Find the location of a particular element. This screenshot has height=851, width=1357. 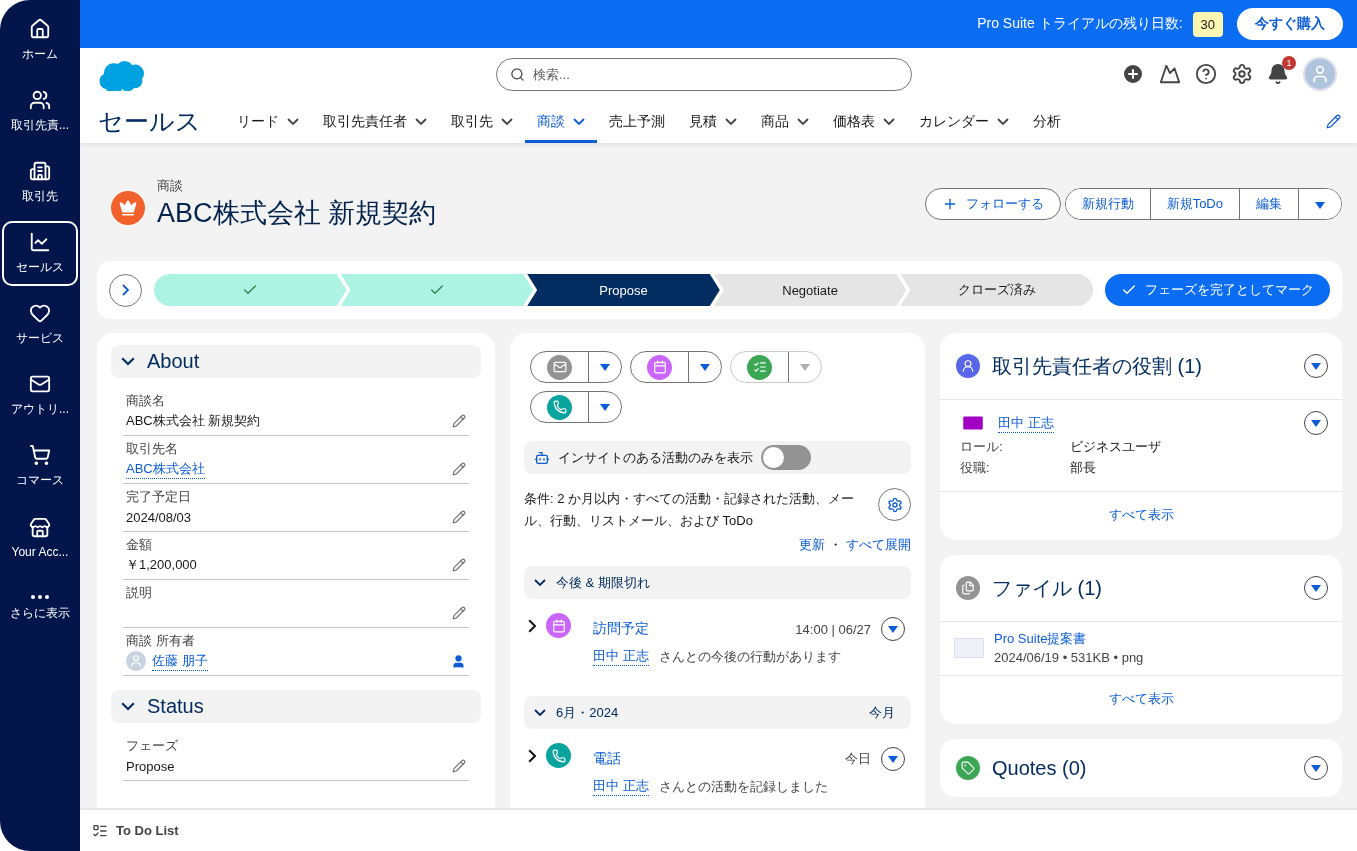

activity-title: 電話 is located at coordinates (714, 759).